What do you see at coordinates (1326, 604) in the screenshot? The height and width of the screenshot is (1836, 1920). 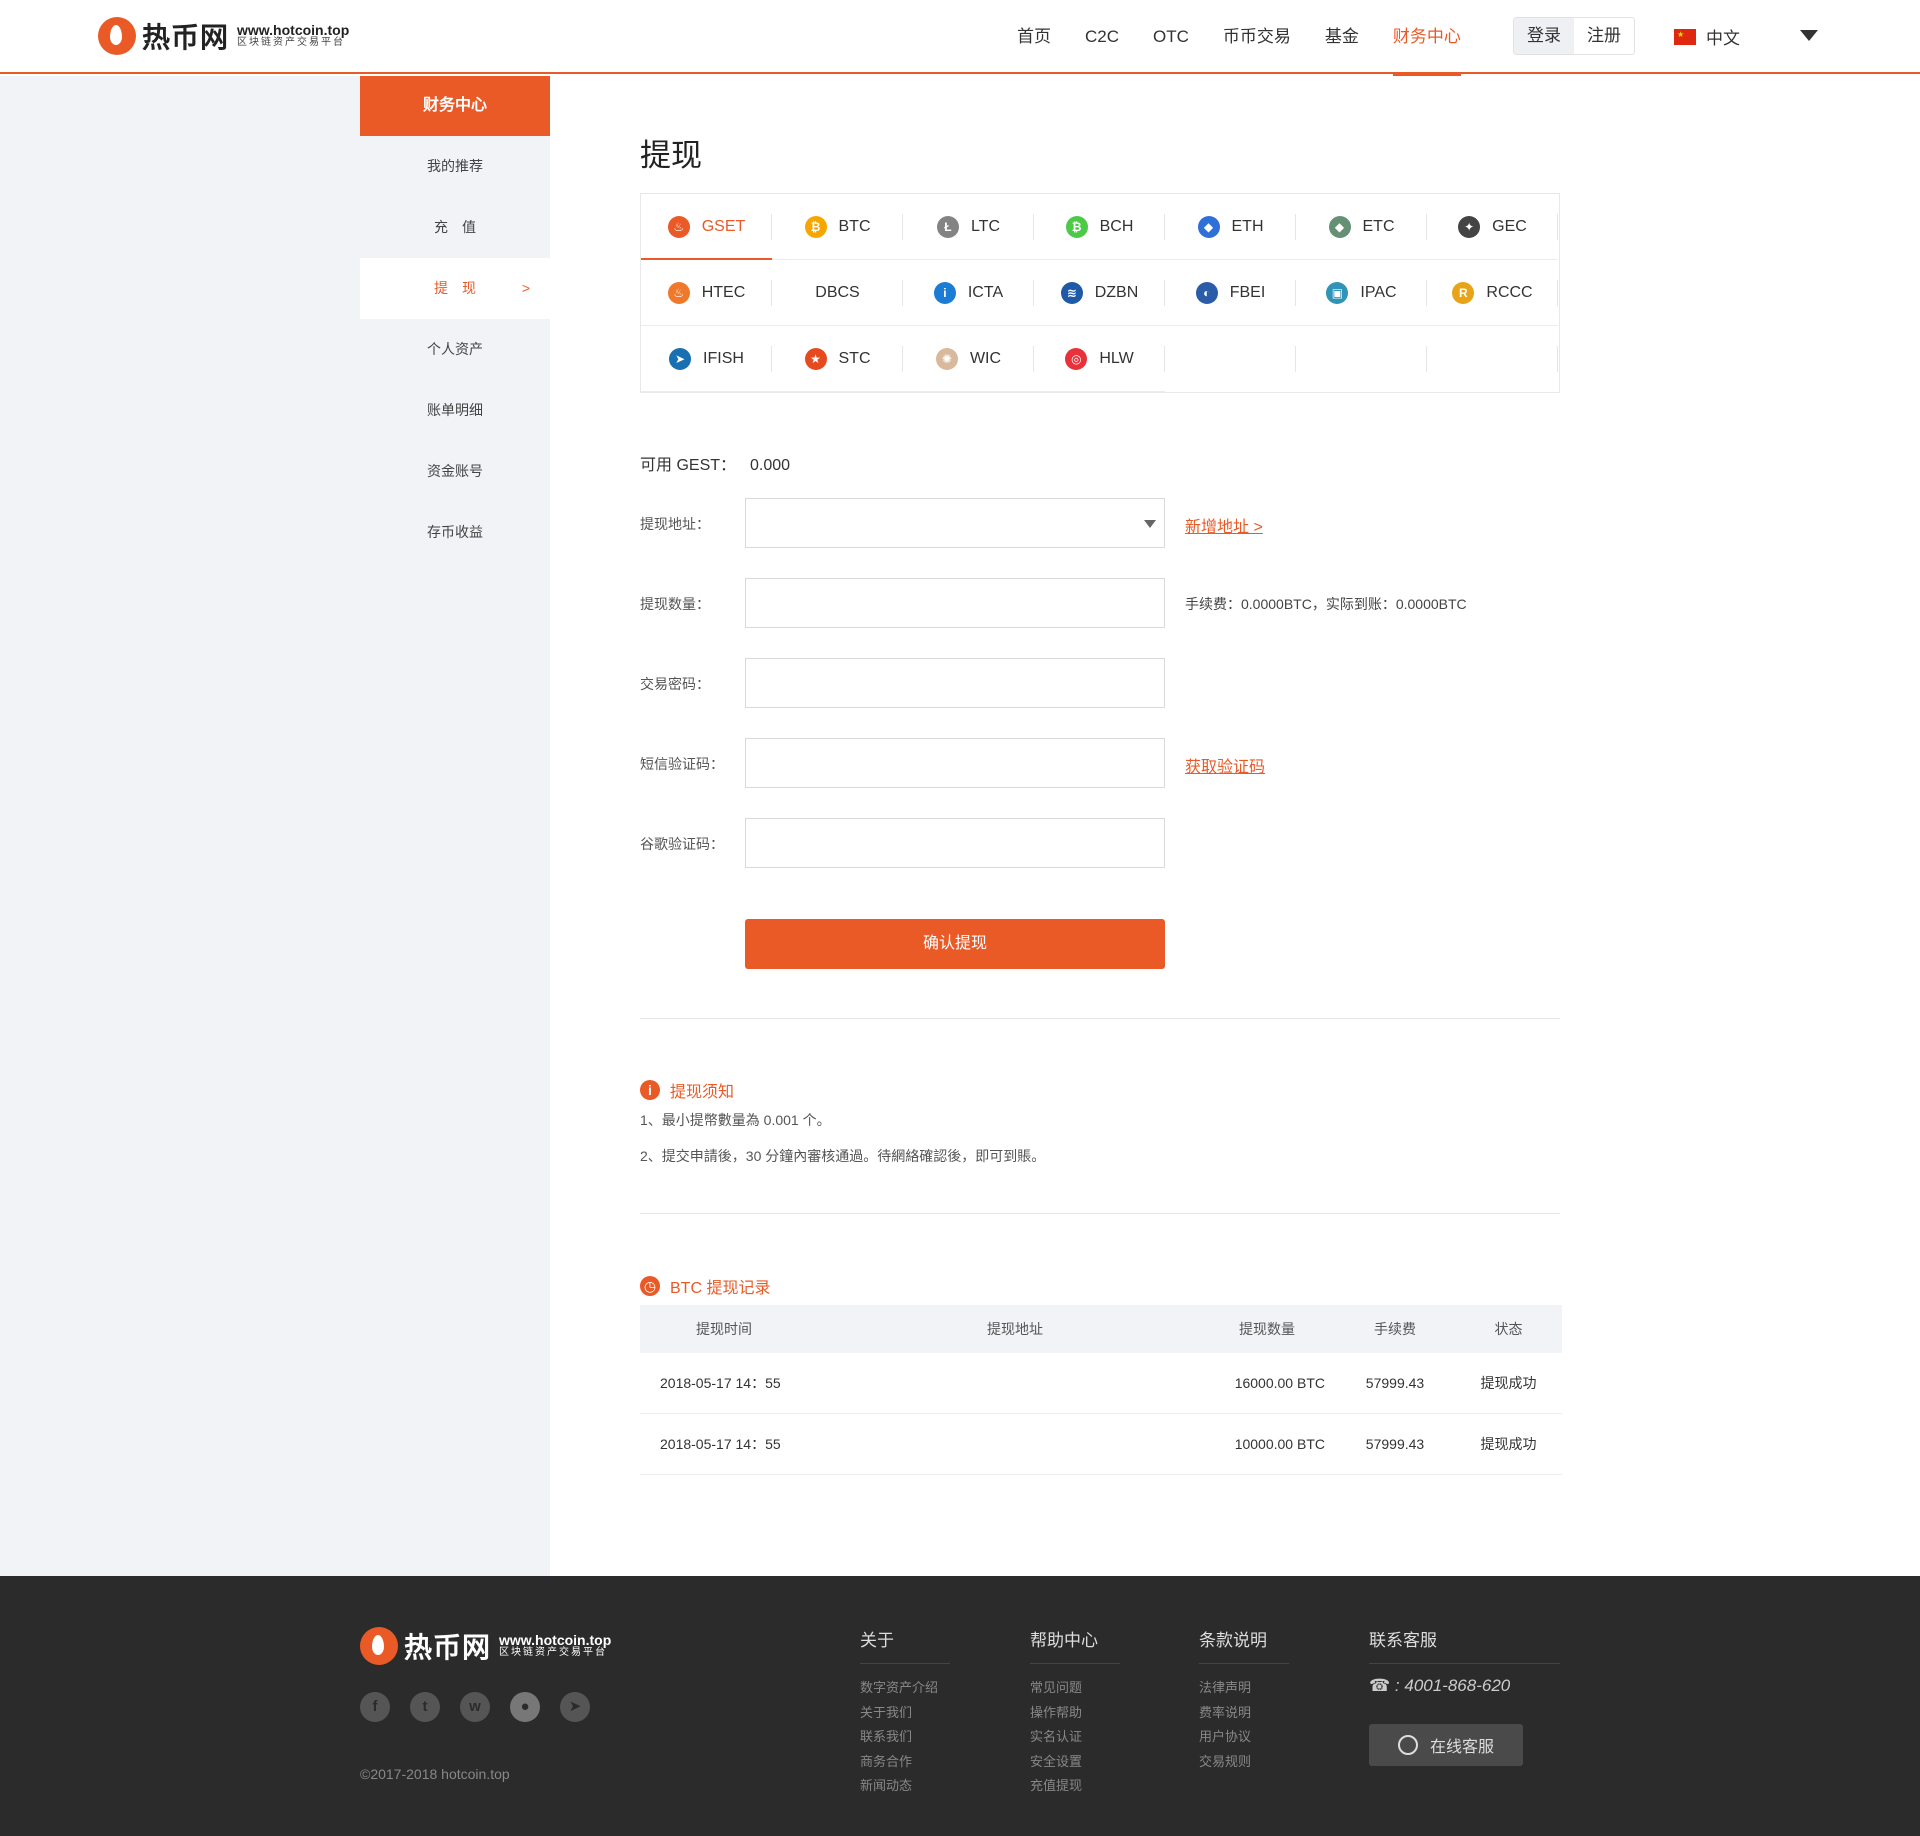 I see `fee-note: 手续费：0.0000BTC，实际到账：0.0000BTC` at bounding box center [1326, 604].